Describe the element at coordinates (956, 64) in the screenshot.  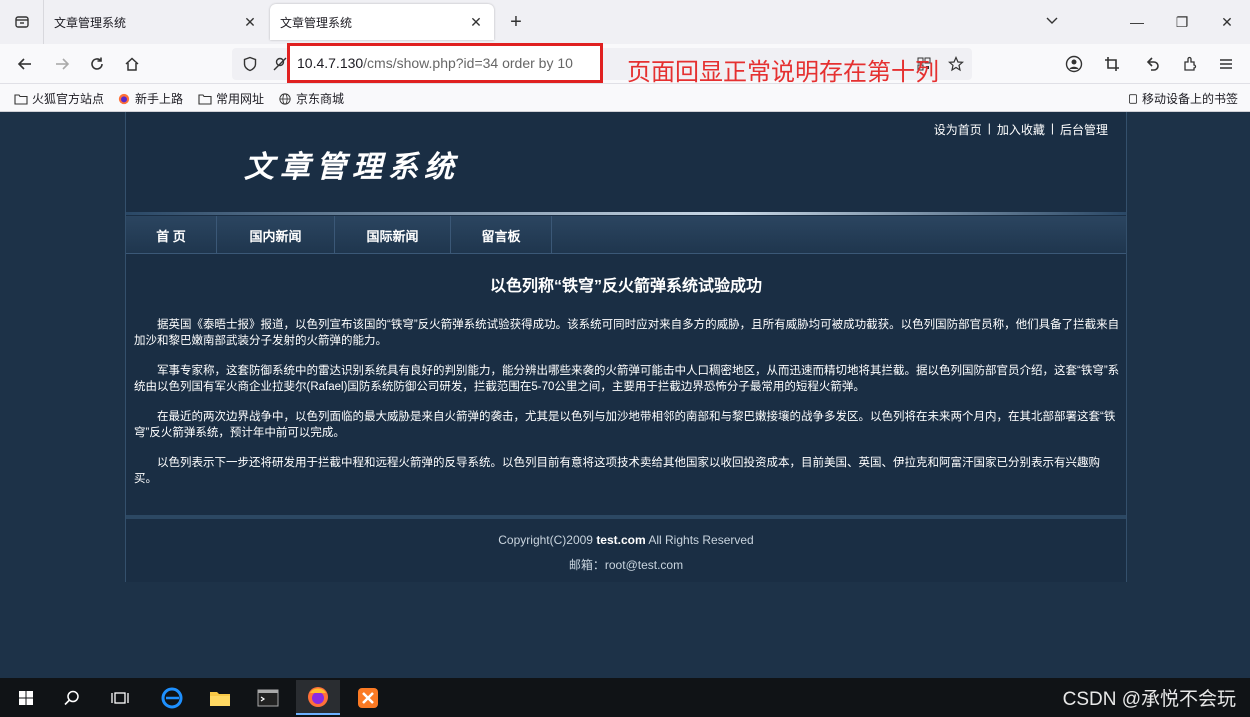
I see `bookmark-star-icon` at that location.